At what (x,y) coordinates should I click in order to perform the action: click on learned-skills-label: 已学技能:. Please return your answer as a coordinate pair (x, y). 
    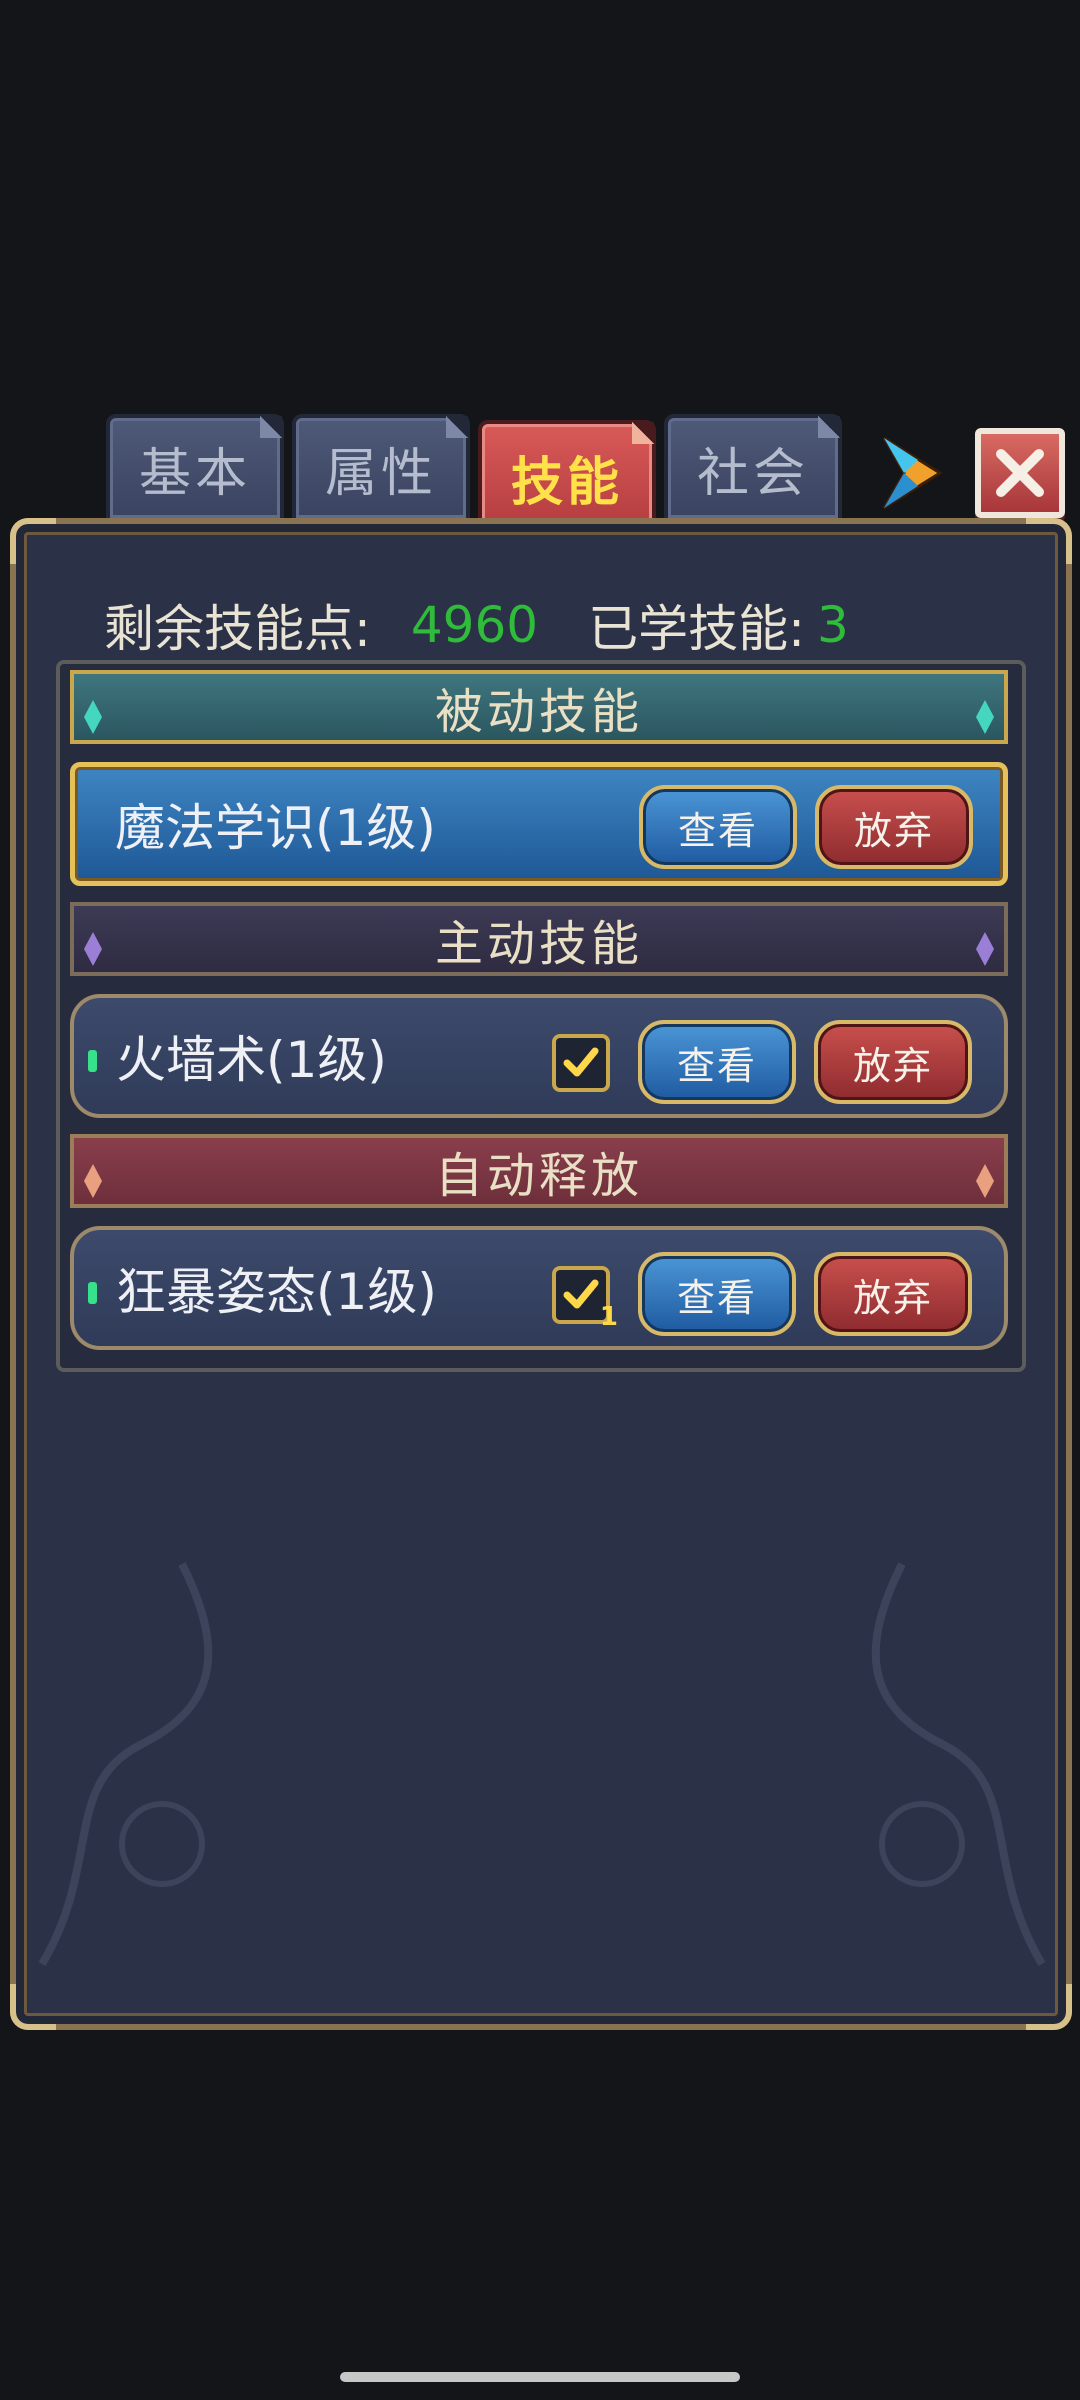
    Looking at the image, I should click on (696, 629).